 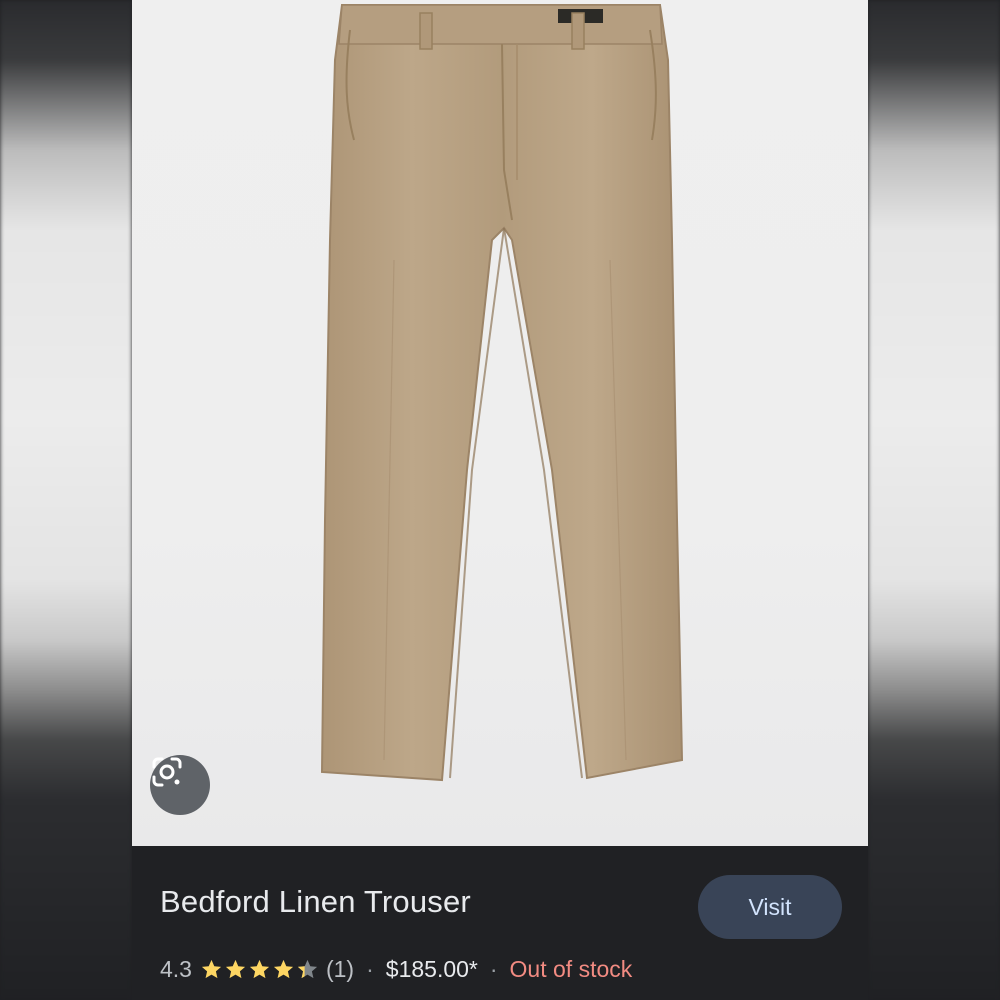 What do you see at coordinates (167, 772) in the screenshot?
I see `google-lens-icon` at bounding box center [167, 772].